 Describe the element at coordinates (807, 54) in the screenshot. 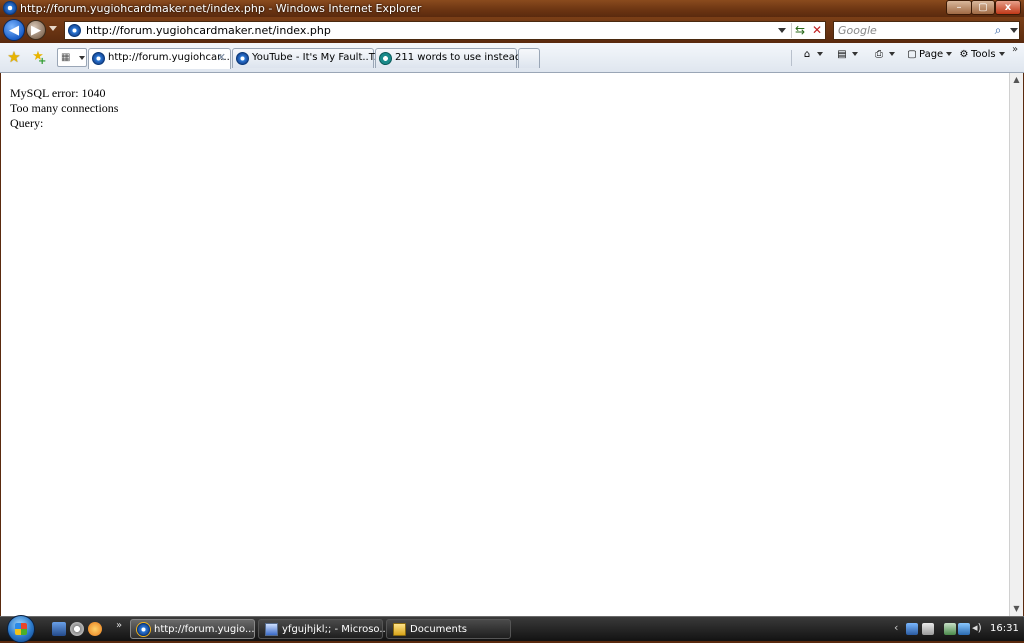

I see `home-icon: ⌂` at that location.